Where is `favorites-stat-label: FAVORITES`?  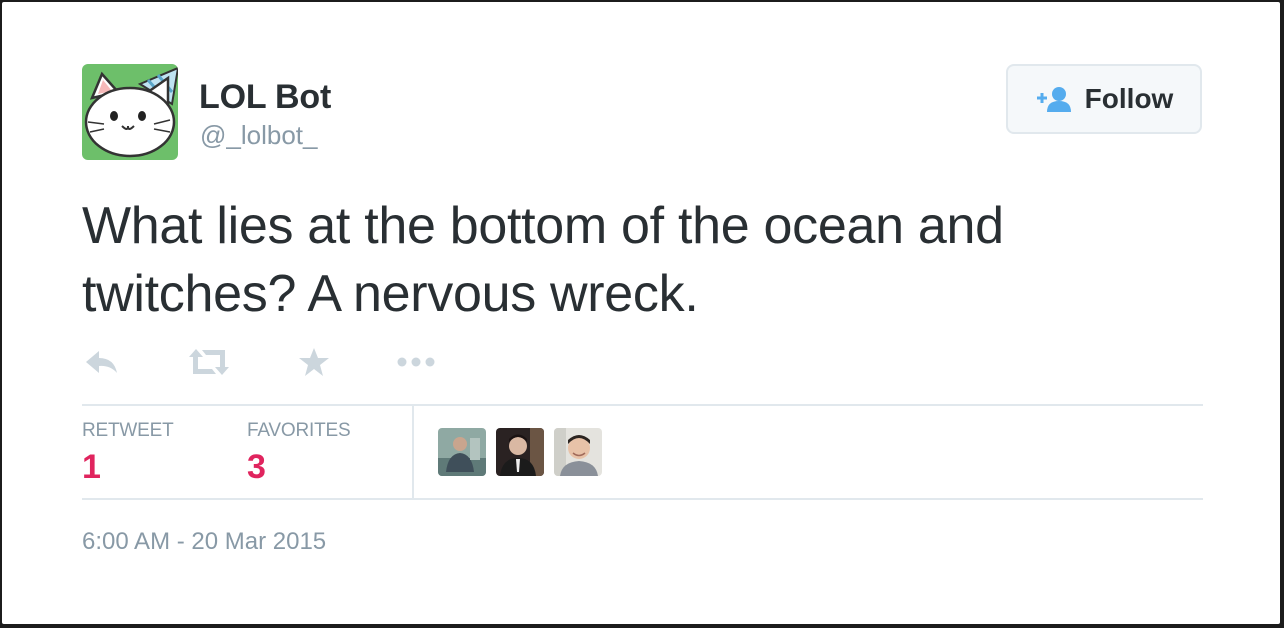
favorites-stat-label: FAVORITES is located at coordinates (299, 430).